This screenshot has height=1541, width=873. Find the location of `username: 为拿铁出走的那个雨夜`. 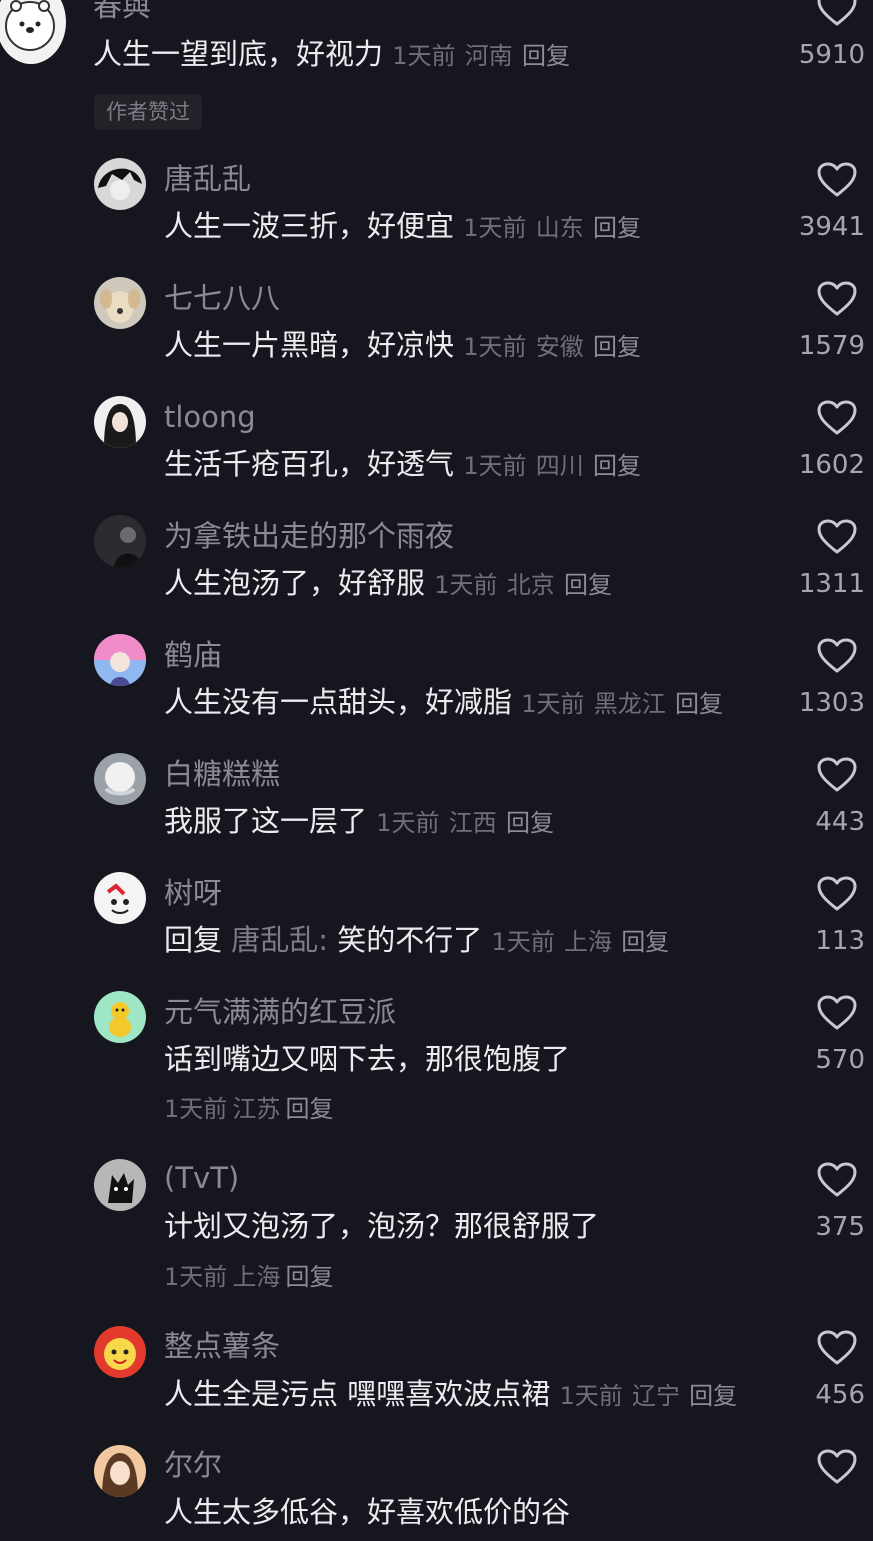

username: 为拿铁出走的那个雨夜 is located at coordinates (309, 536).